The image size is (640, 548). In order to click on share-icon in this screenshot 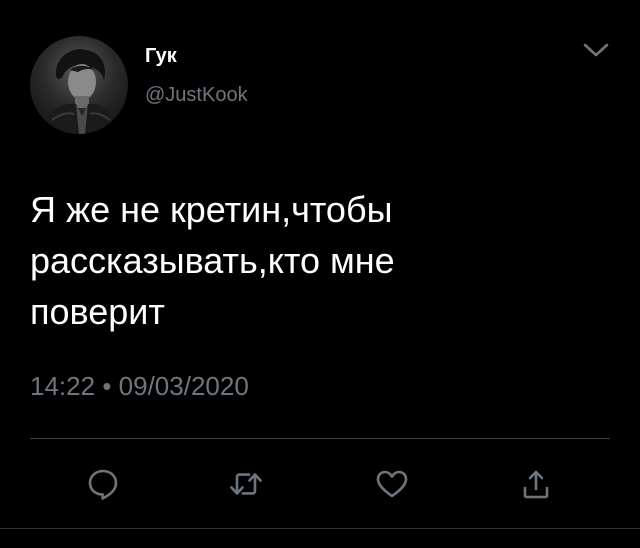, I will do `click(536, 484)`.